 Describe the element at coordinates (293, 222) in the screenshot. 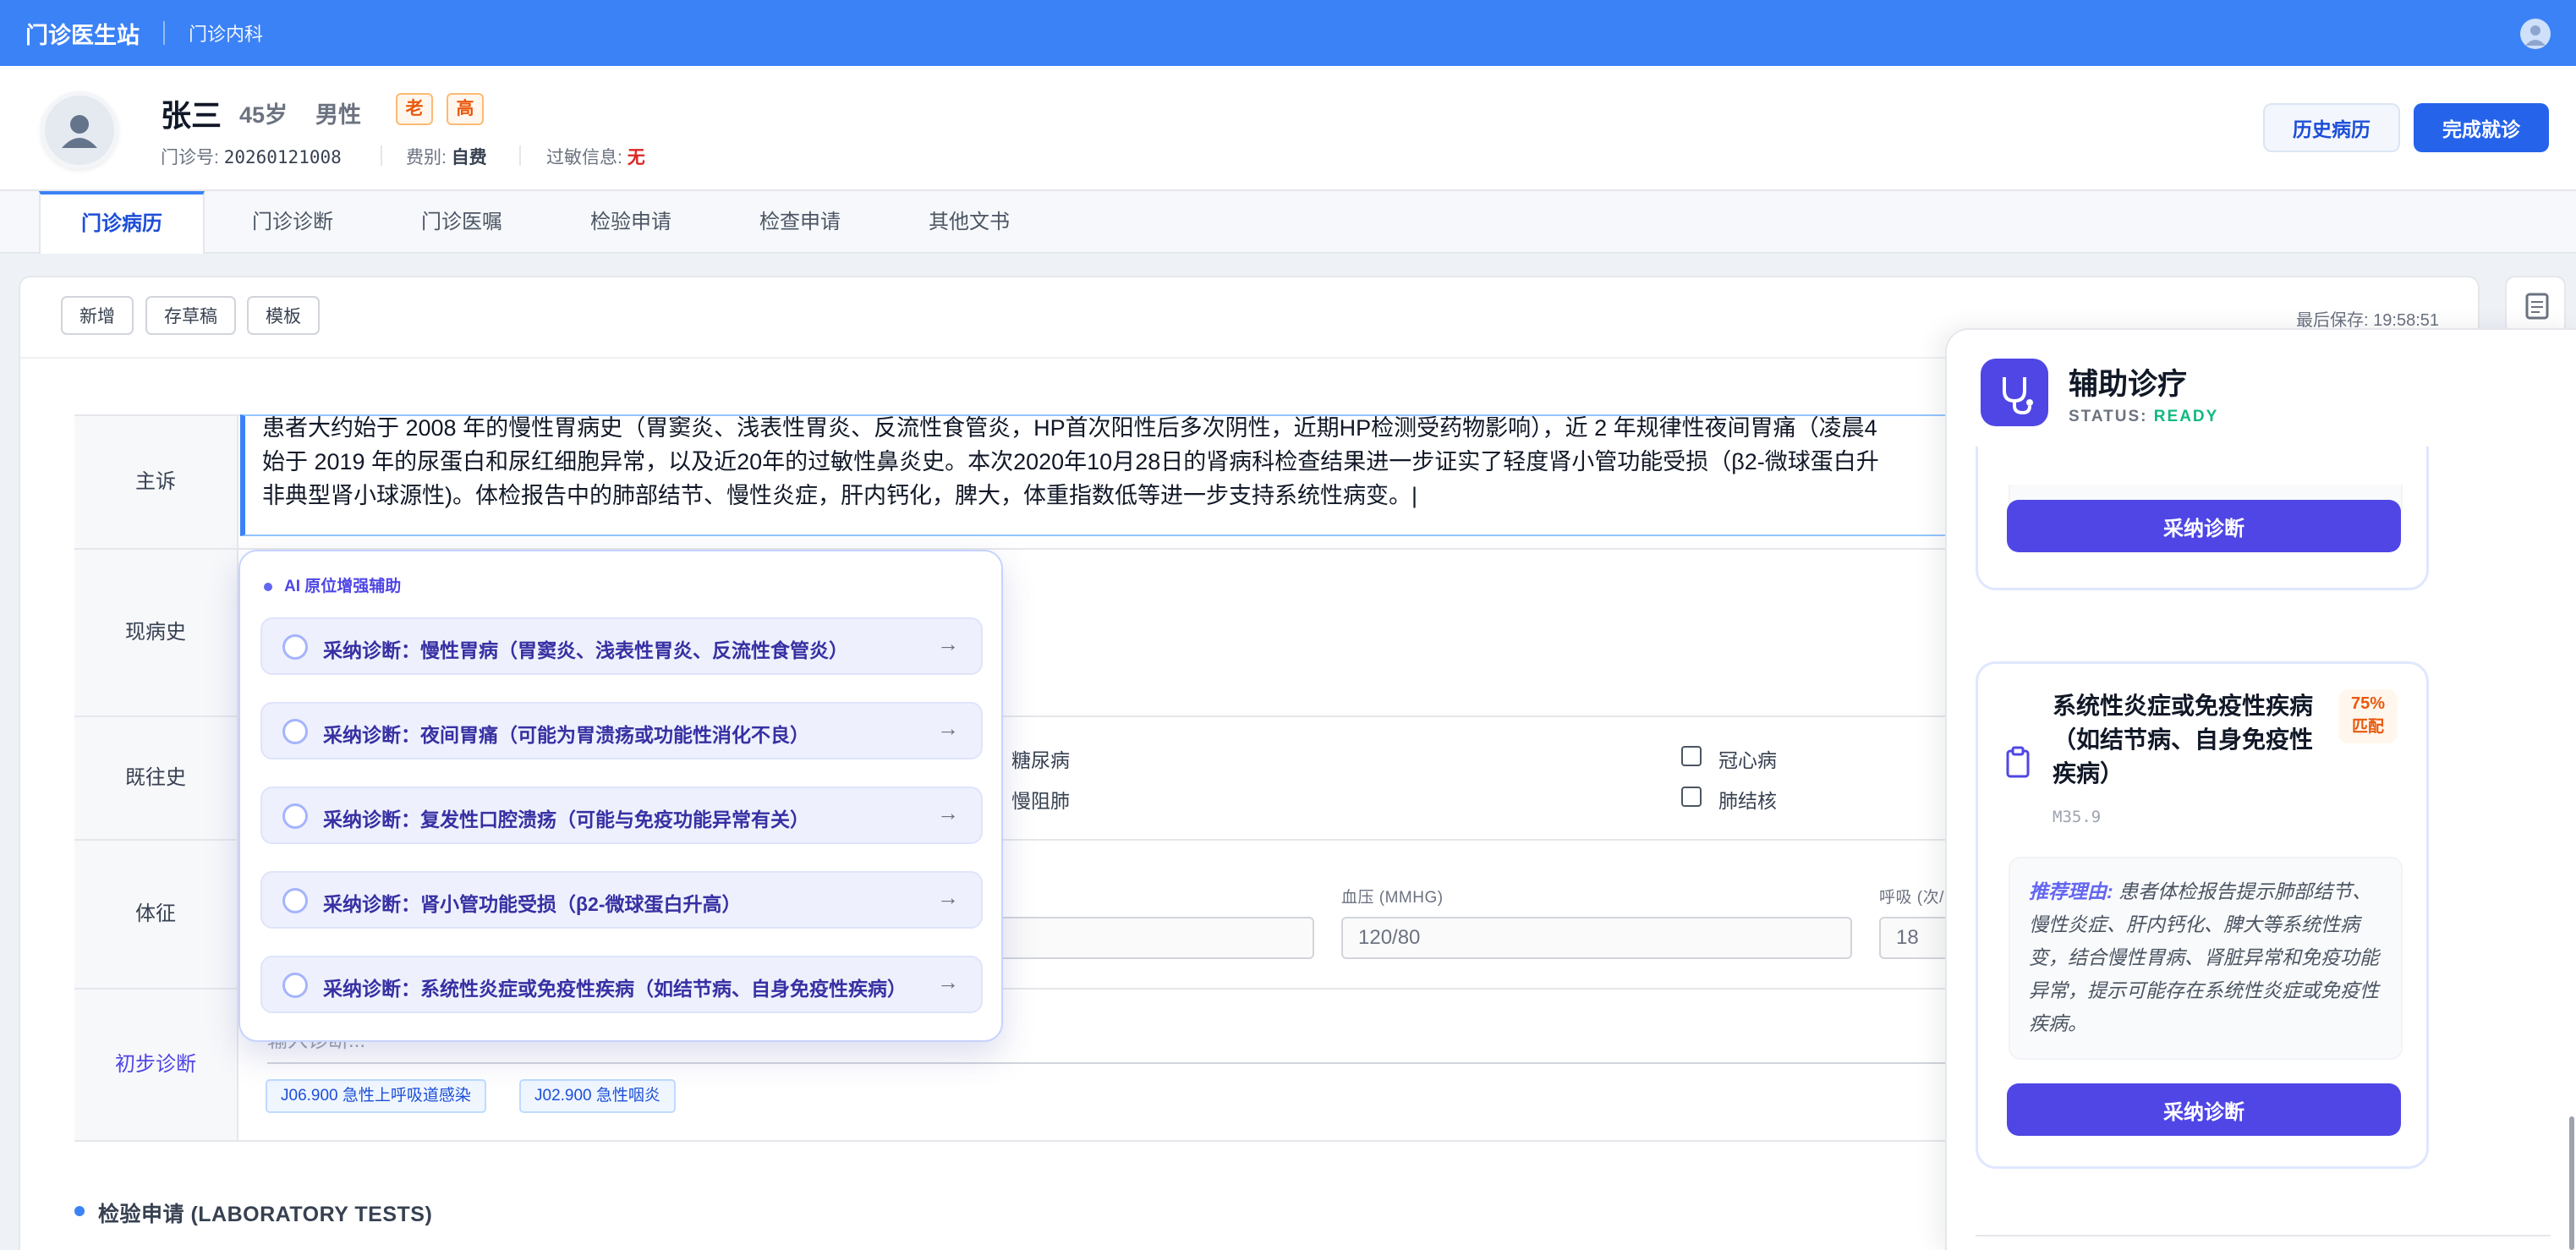

I see `tab-outpatient-diagnosis: 门诊诊断` at that location.